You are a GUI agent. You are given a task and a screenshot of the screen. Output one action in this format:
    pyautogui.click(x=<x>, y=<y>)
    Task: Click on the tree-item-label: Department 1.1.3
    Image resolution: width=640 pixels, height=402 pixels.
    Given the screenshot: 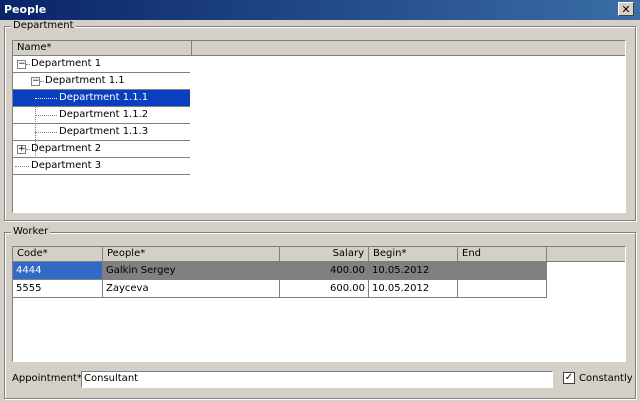 What is the action you would take?
    pyautogui.click(x=104, y=131)
    